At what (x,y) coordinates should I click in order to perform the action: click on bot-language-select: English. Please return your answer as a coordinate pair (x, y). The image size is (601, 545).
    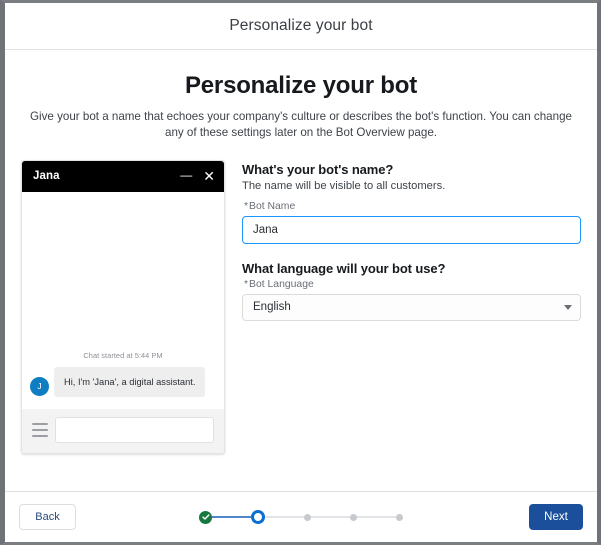
    Looking at the image, I should click on (411, 307).